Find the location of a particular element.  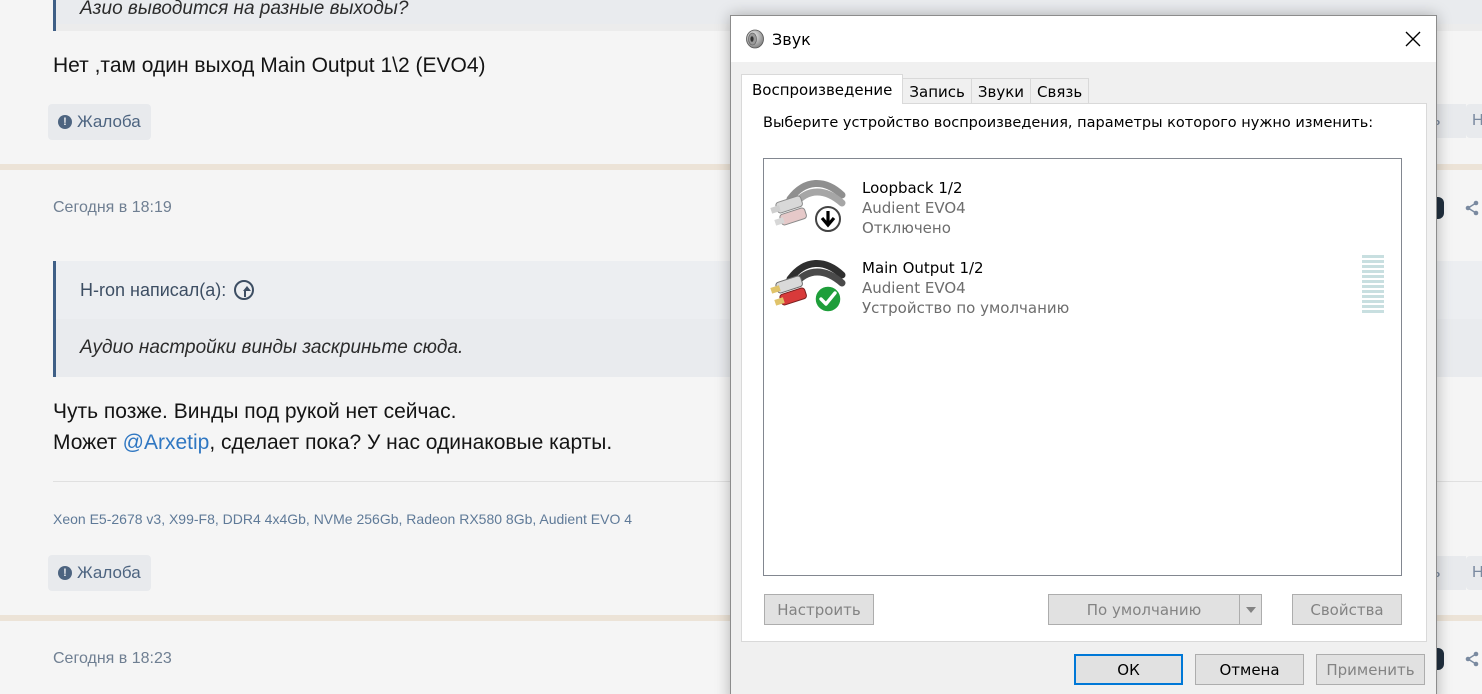

configure-button: Настроить is located at coordinates (819, 609).